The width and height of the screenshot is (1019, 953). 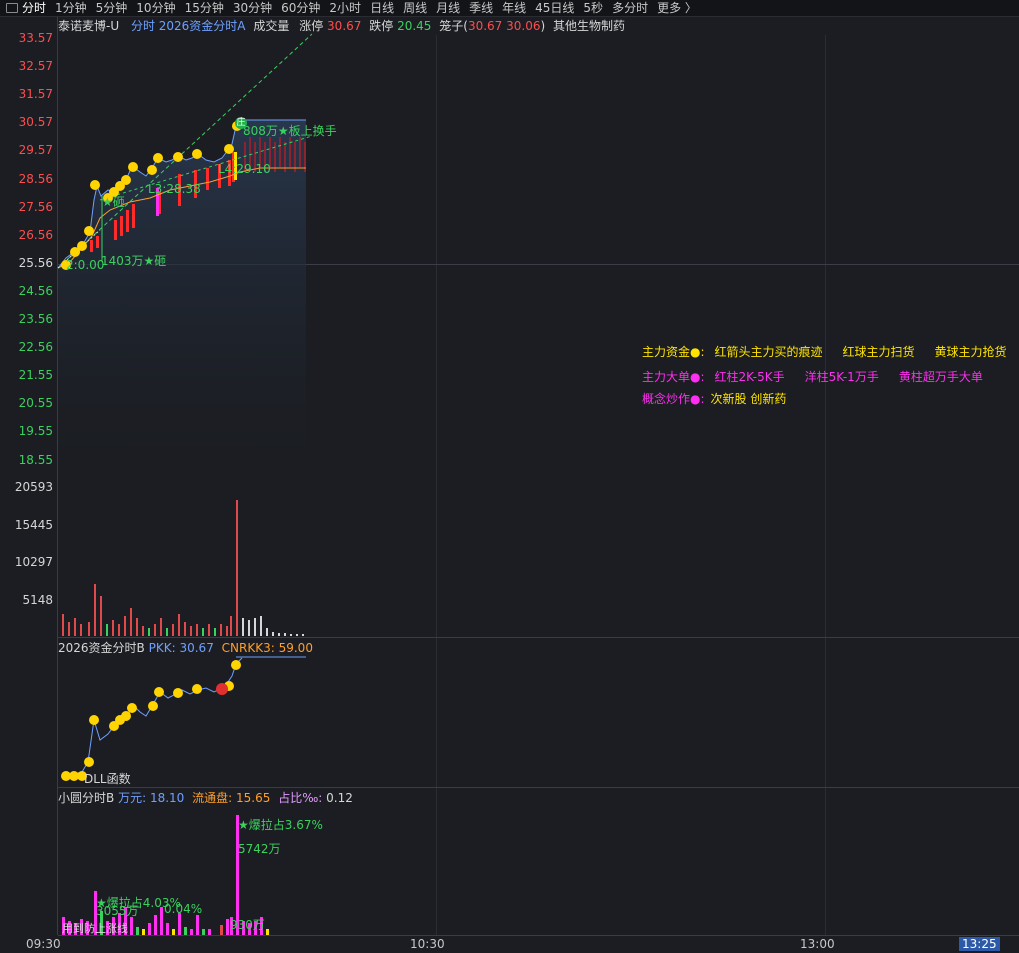 I want to click on cnr-value: 59.00, so click(x=295, y=648).